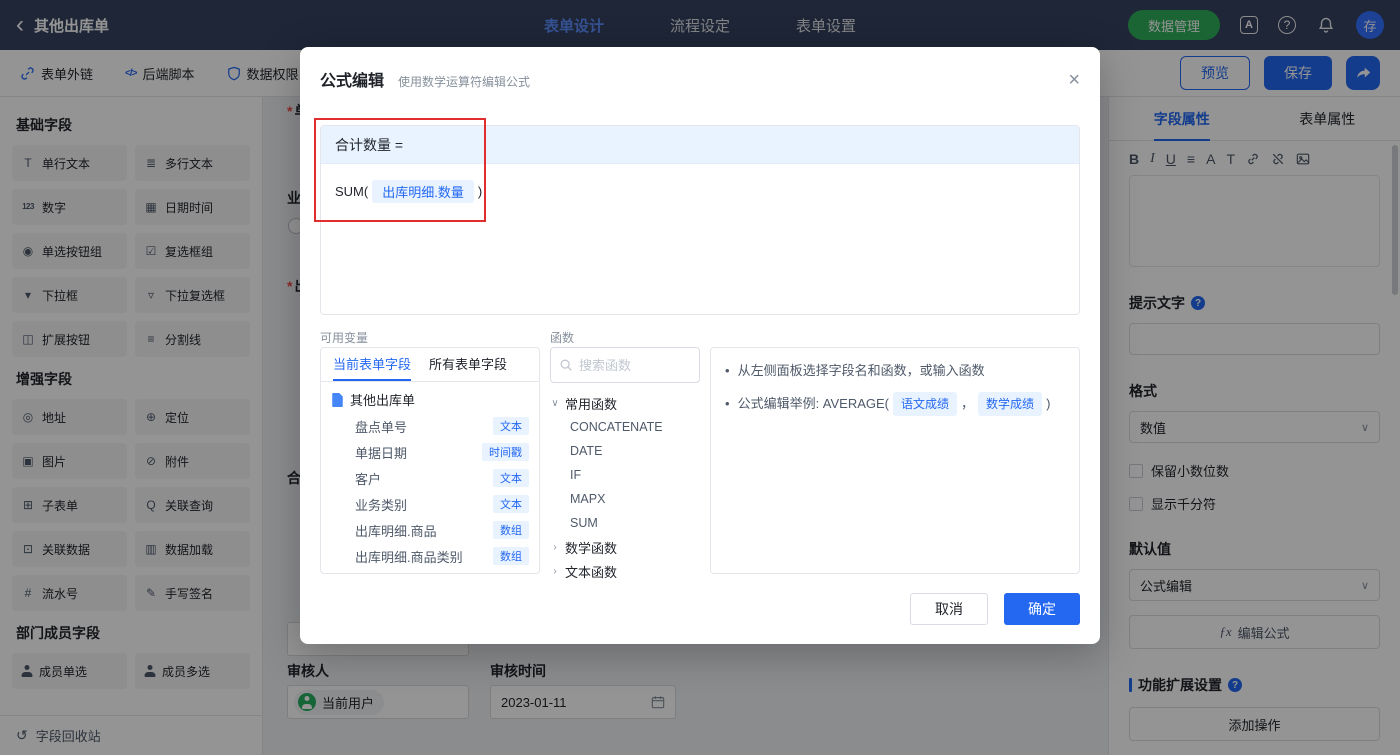  Describe the element at coordinates (337, 399) in the screenshot. I see `document-icon` at that location.